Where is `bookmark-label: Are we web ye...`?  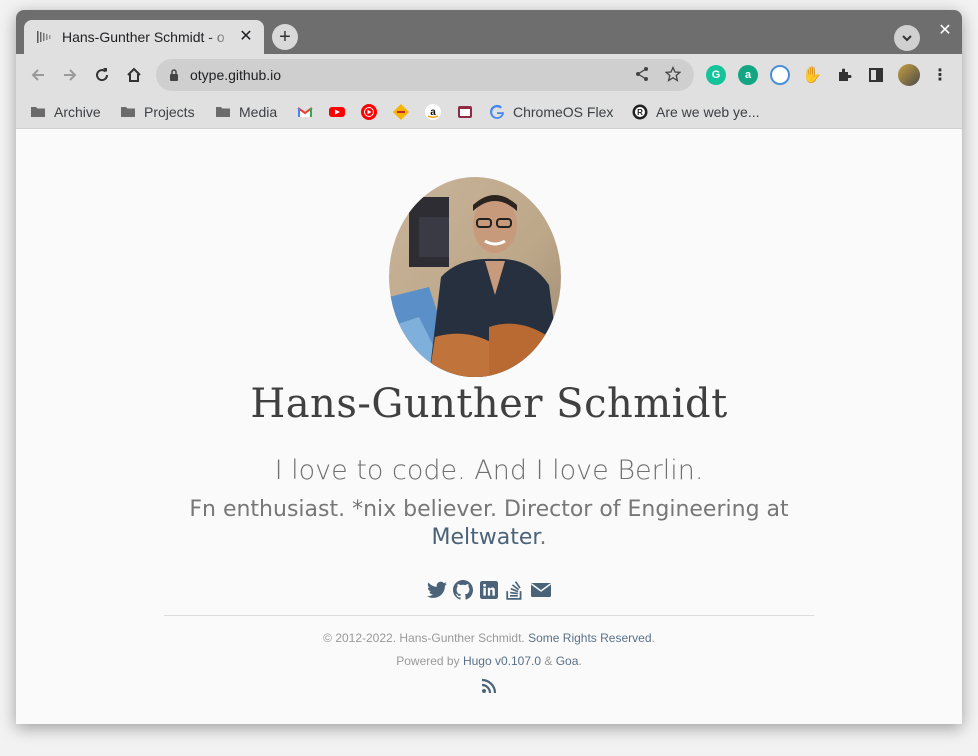 bookmark-label: Are we web ye... is located at coordinates (708, 112).